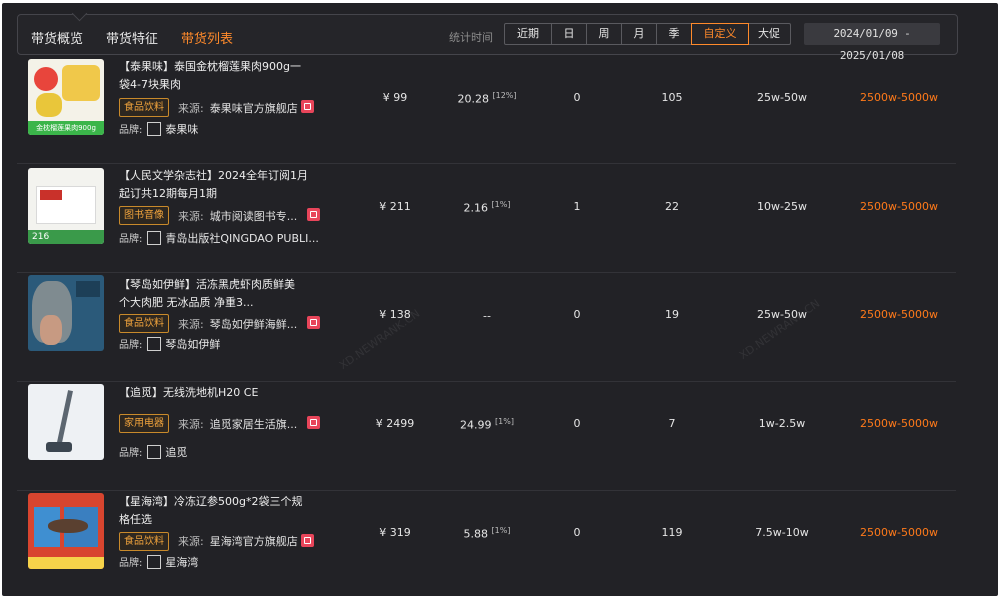 The image size is (1000, 596). Describe the element at coordinates (471, 37) in the screenshot. I see `time-filter-label: 统计时间` at that location.